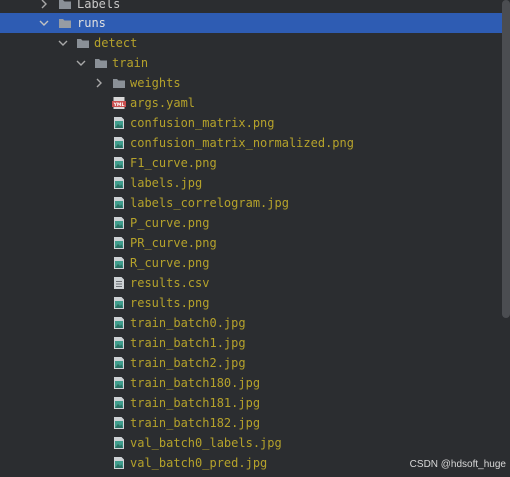 The image size is (510, 477). Describe the element at coordinates (119, 283) in the screenshot. I see `text-file-icon` at that location.